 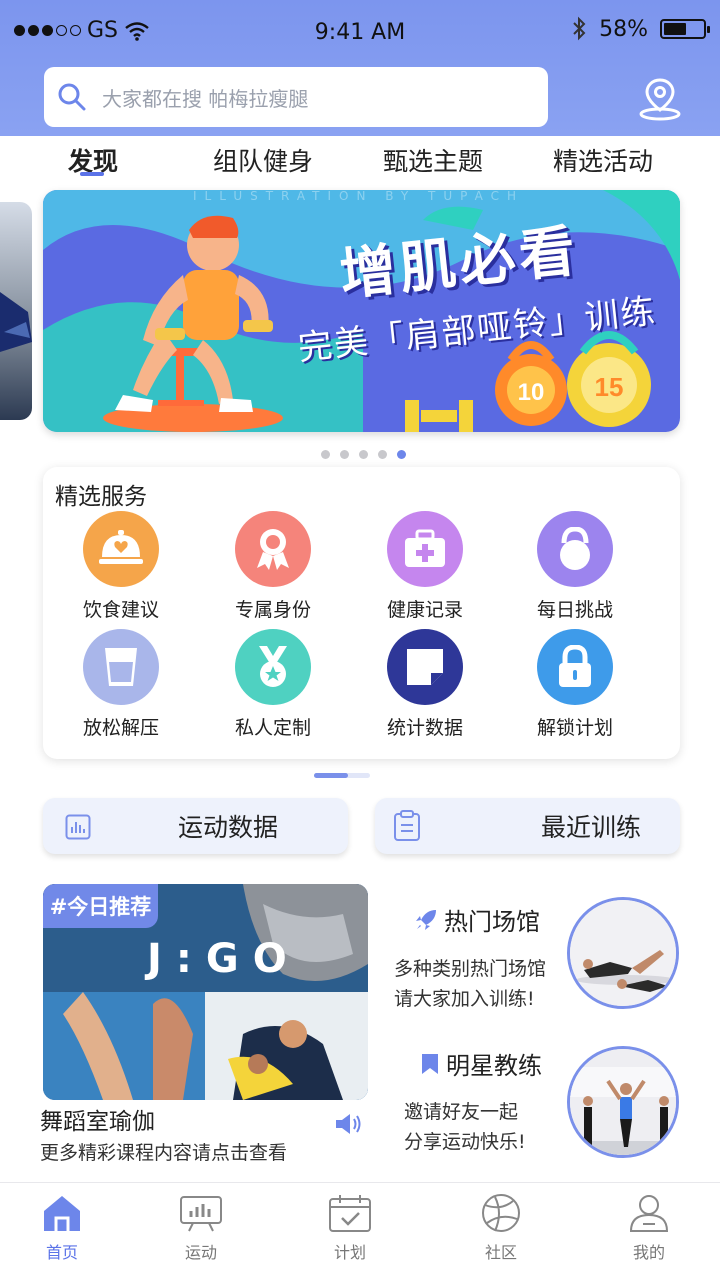 What do you see at coordinates (407, 825) in the screenshot?
I see `clipboard-icon` at bounding box center [407, 825].